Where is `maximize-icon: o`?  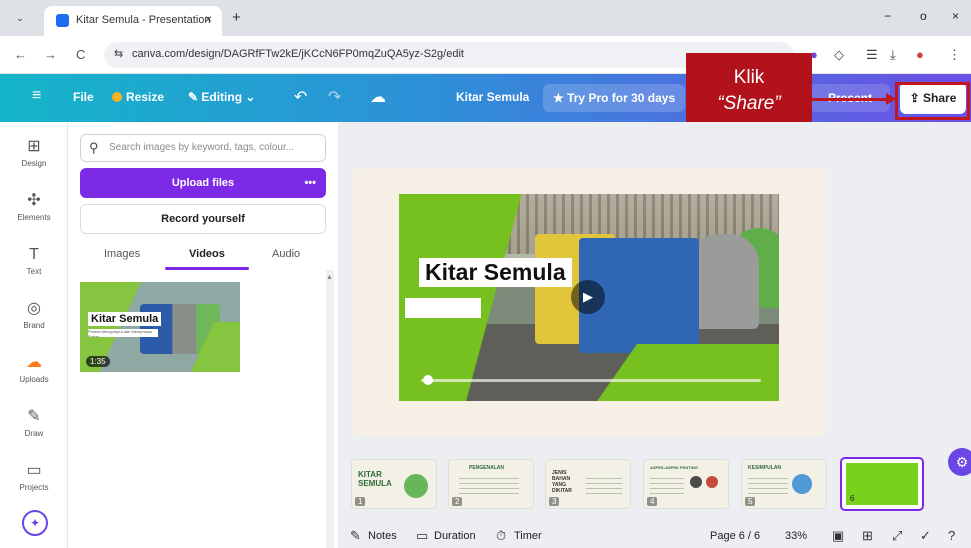
maximize-icon: o is located at coordinates (923, 16).